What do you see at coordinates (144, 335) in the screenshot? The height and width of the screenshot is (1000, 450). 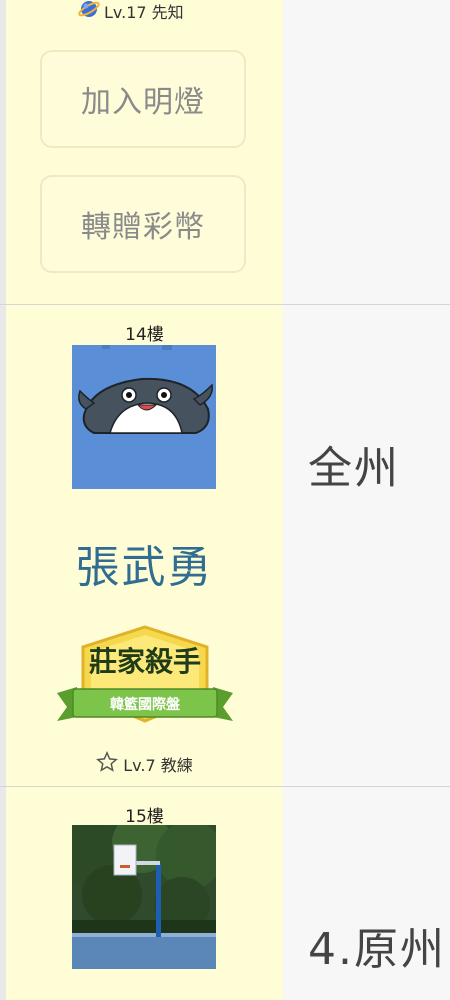 I see `floor-number: 14樓` at bounding box center [144, 335].